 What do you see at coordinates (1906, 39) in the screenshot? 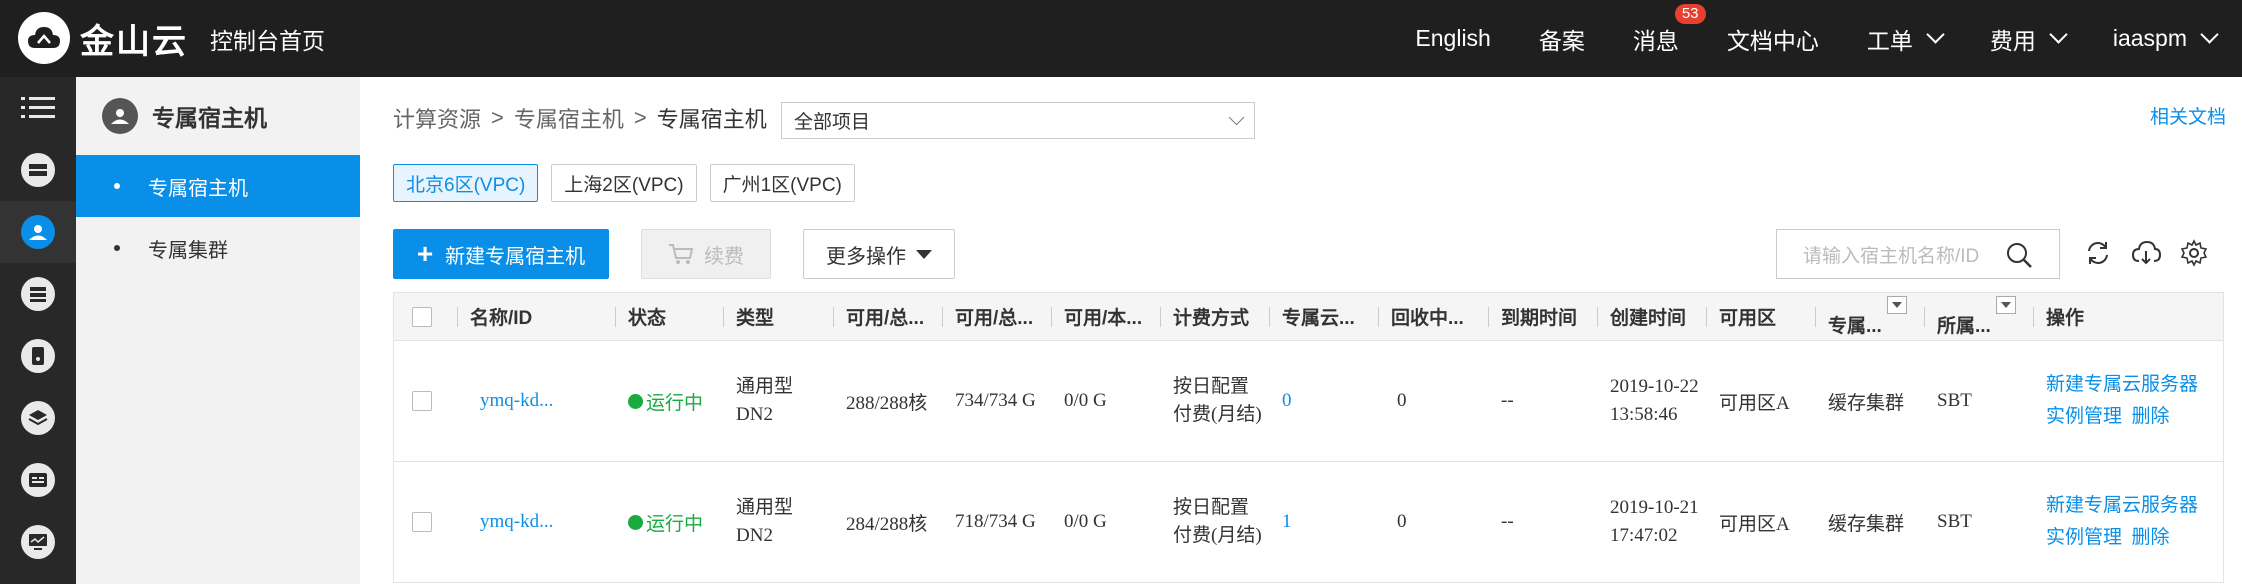
I see `tickets-menu: 工单` at bounding box center [1906, 39].